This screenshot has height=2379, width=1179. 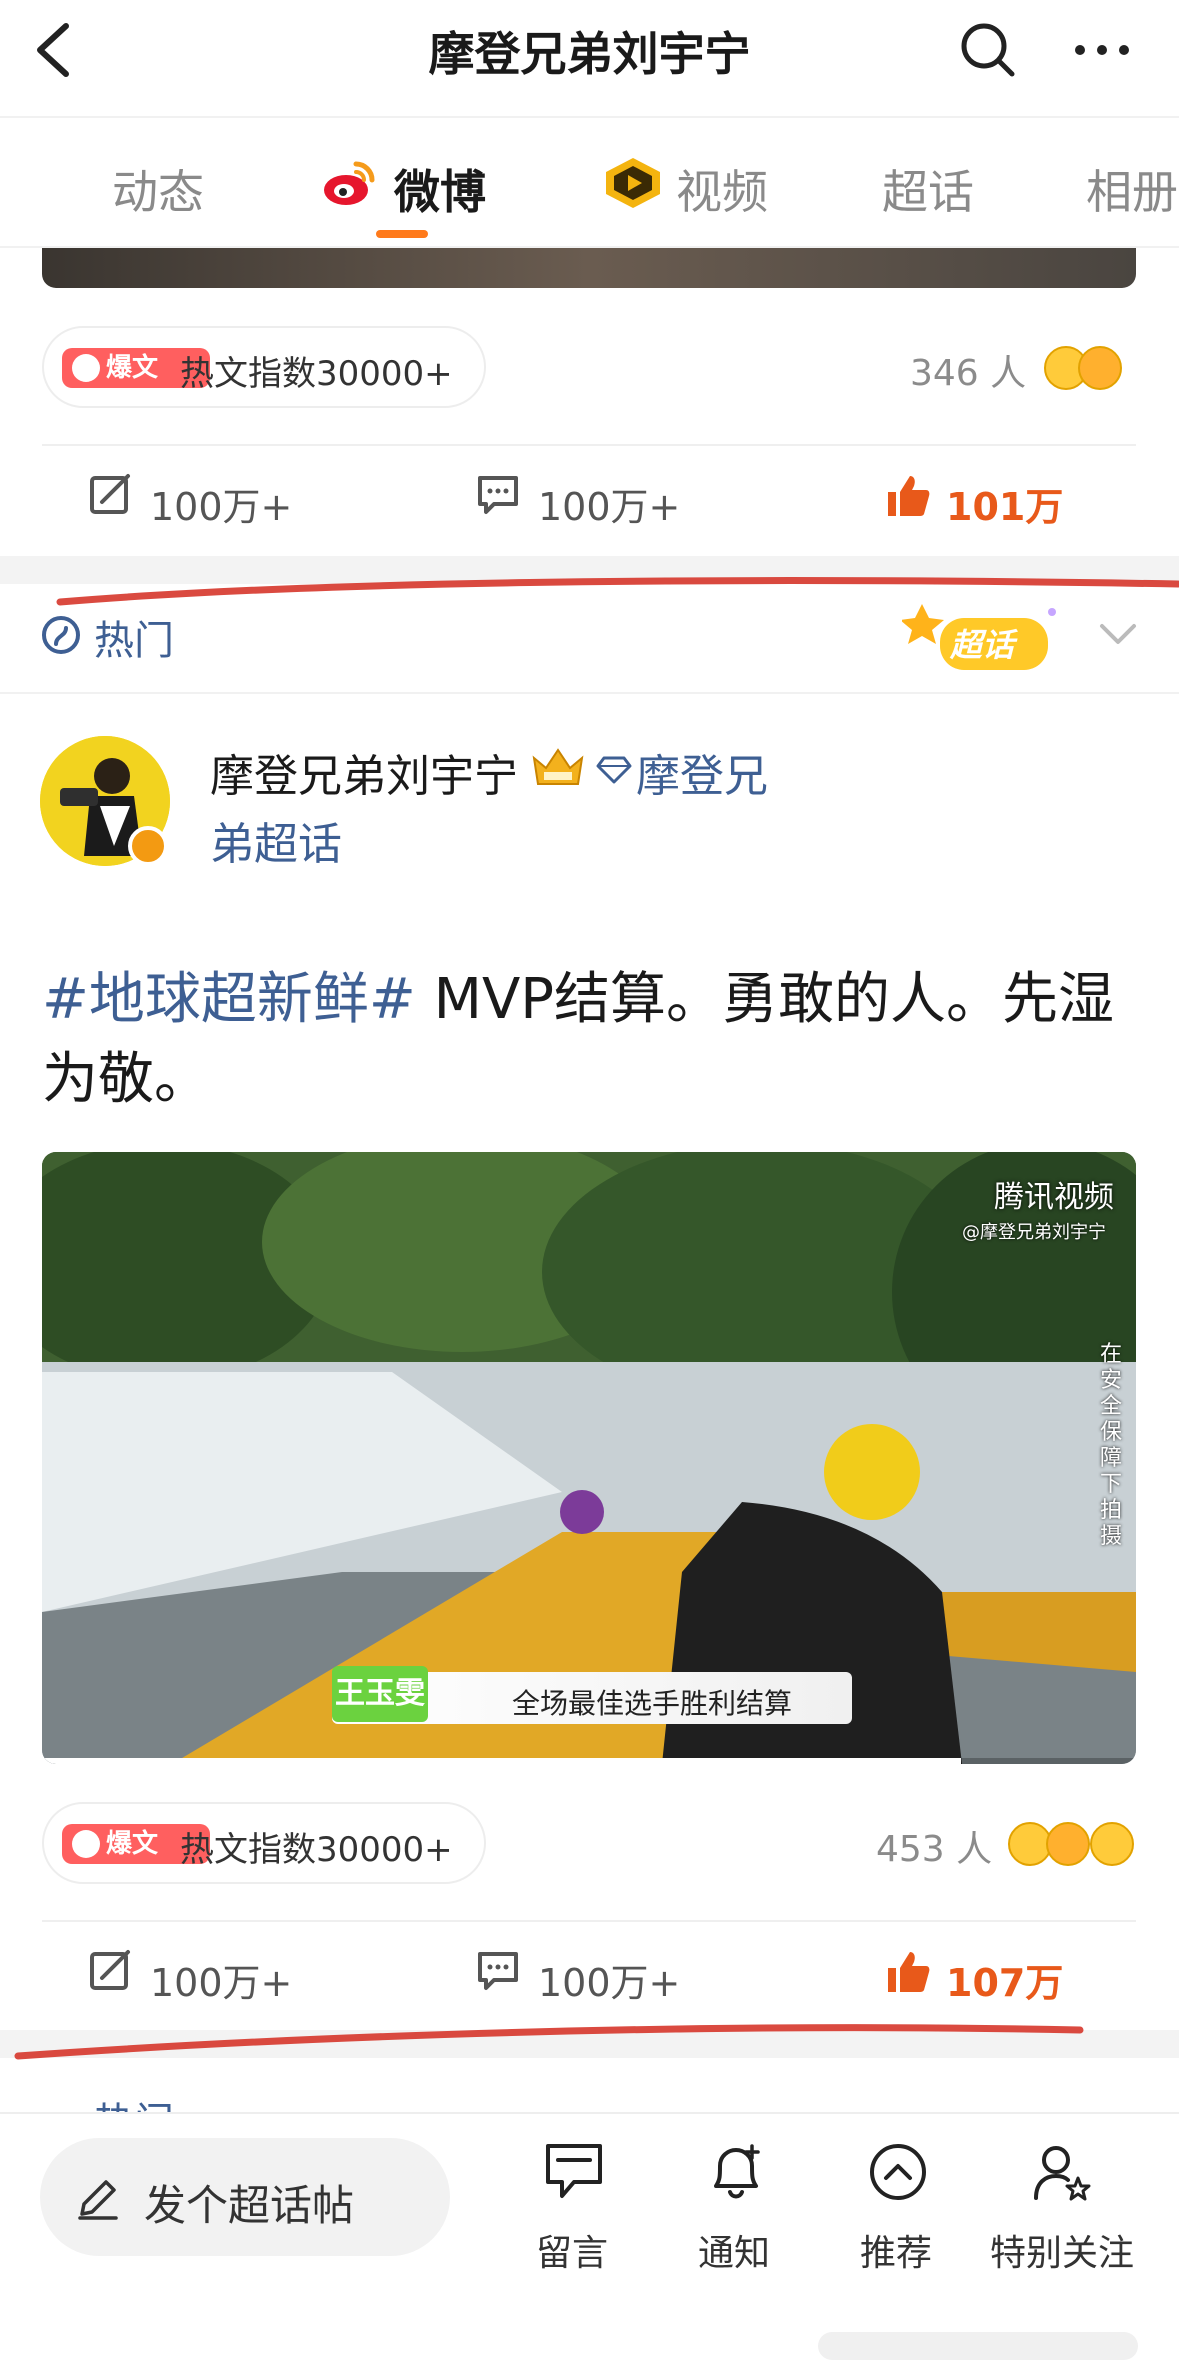 What do you see at coordinates (1005, 1983) in the screenshot?
I see `like-count: 107万` at bounding box center [1005, 1983].